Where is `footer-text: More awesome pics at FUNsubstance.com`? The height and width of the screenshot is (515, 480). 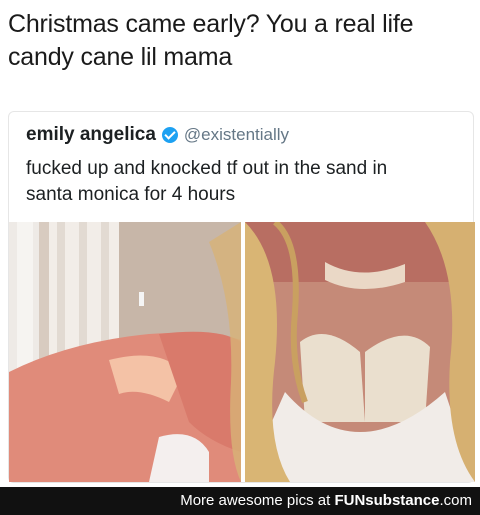
footer-text: More awesome pics at FUNsubstance.com is located at coordinates (326, 500).